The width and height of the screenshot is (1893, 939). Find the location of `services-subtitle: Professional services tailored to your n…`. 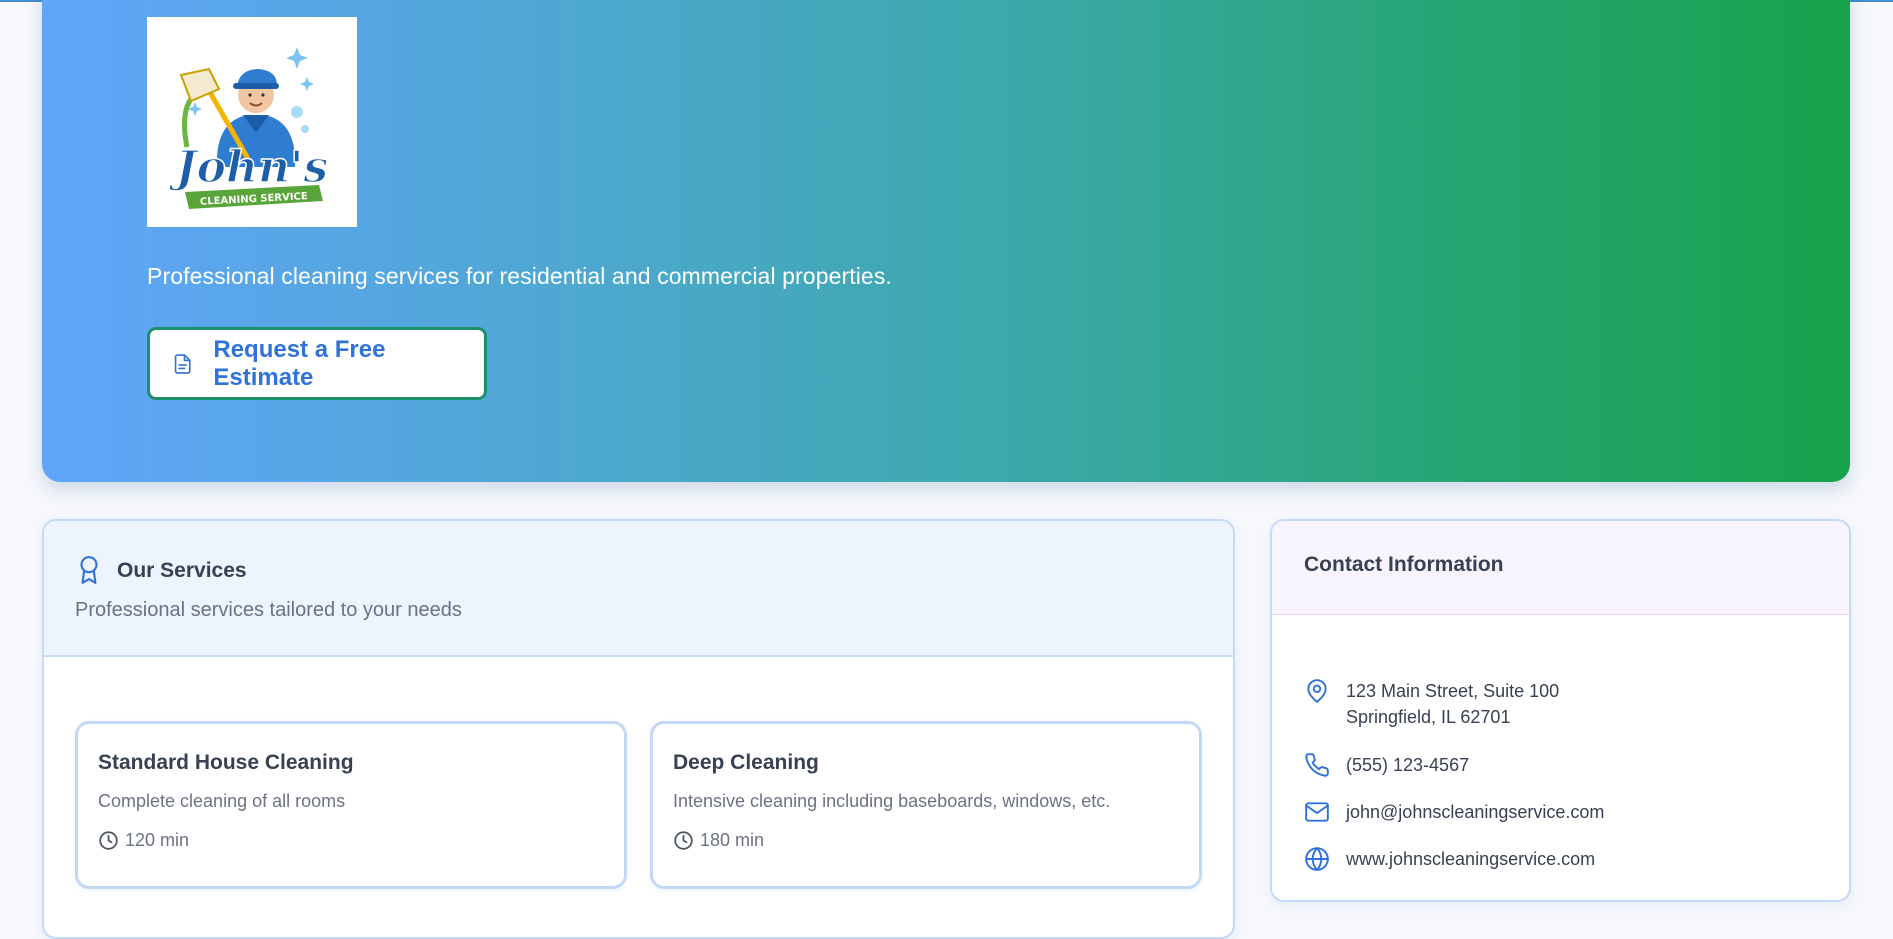

services-subtitle: Professional services tailored to your n… is located at coordinates (268, 610).